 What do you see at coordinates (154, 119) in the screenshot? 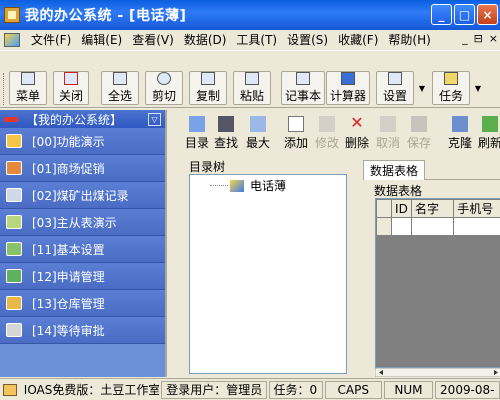
I see `collapse-icon: ▽` at bounding box center [154, 119].